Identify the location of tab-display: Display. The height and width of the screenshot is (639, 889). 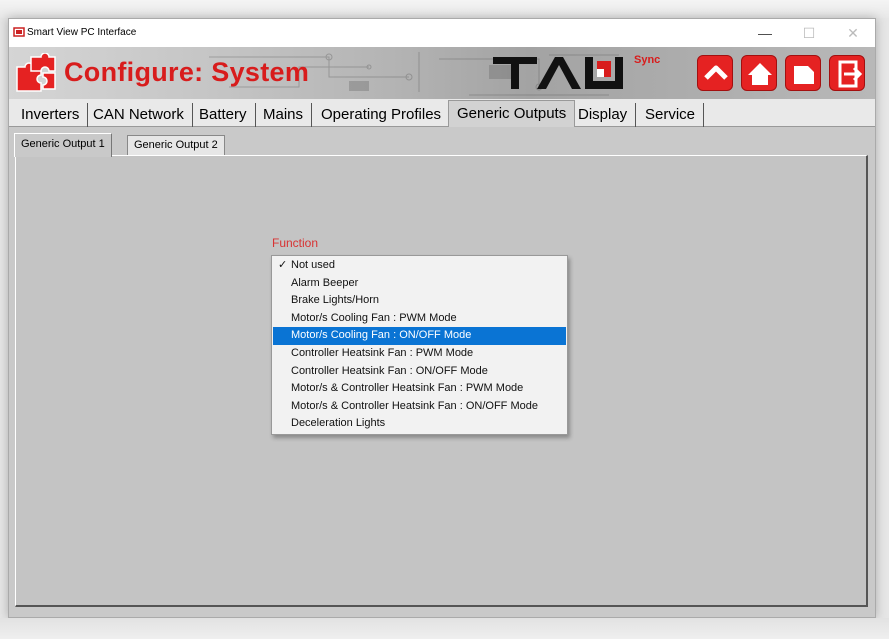
(603, 115).